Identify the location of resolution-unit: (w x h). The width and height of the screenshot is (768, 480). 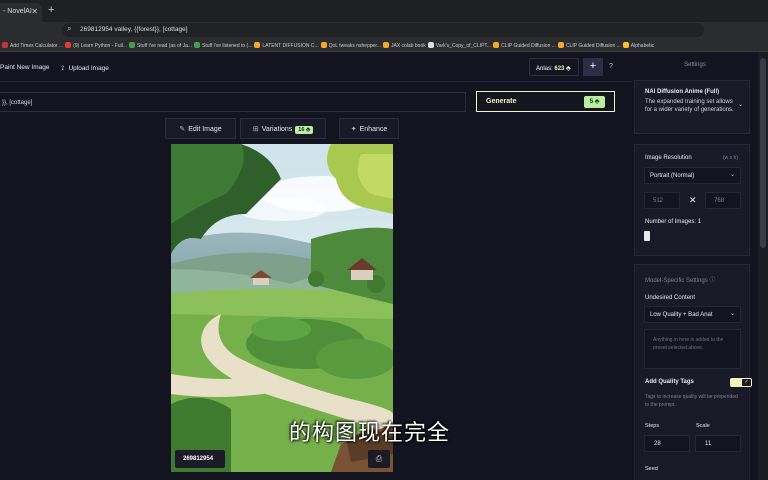
(730, 158).